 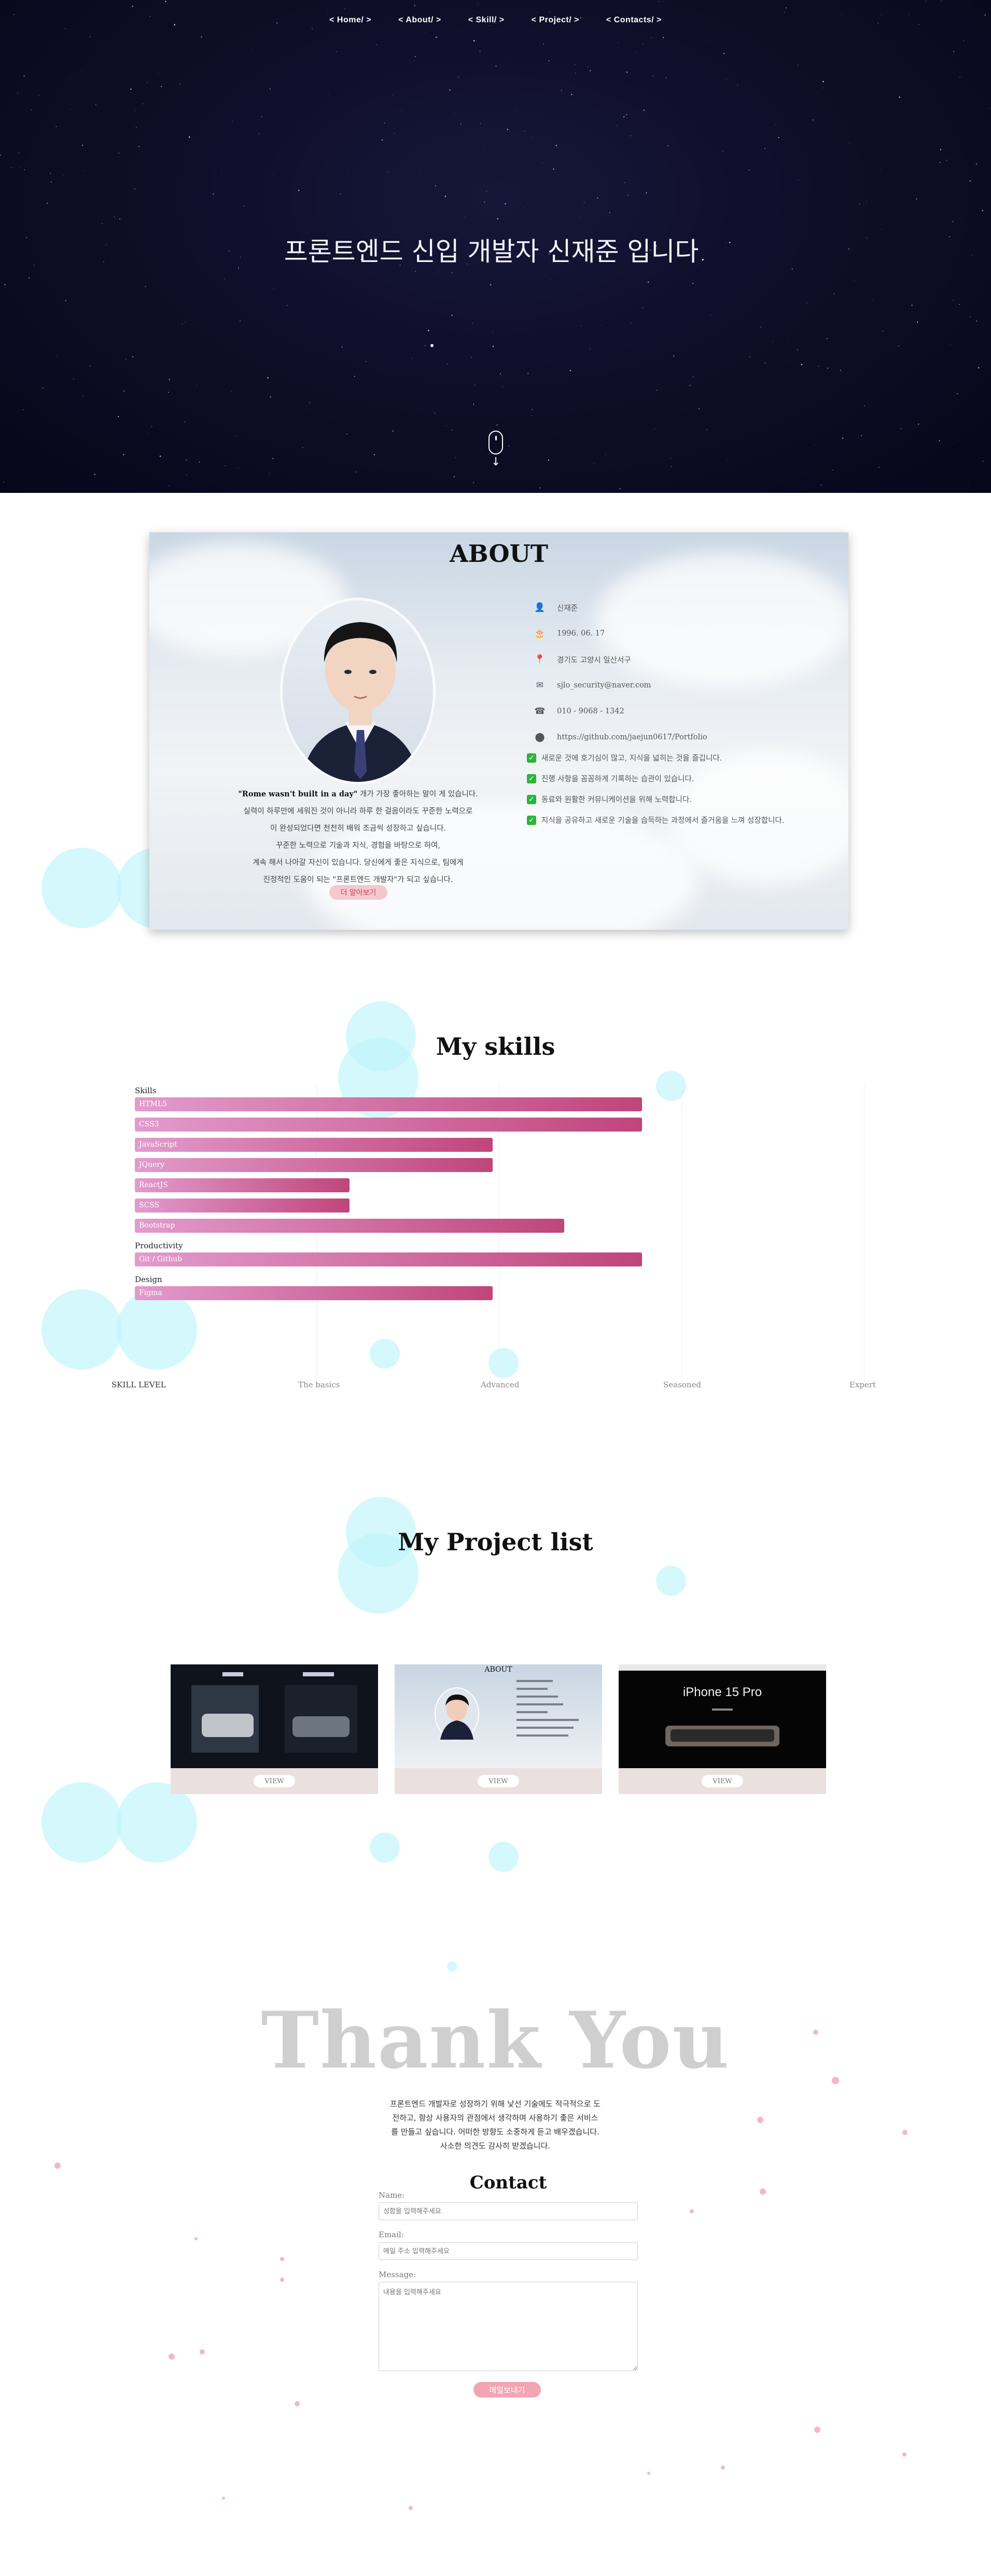 I want to click on send-mail-button: 메일보내기, so click(x=507, y=2390).